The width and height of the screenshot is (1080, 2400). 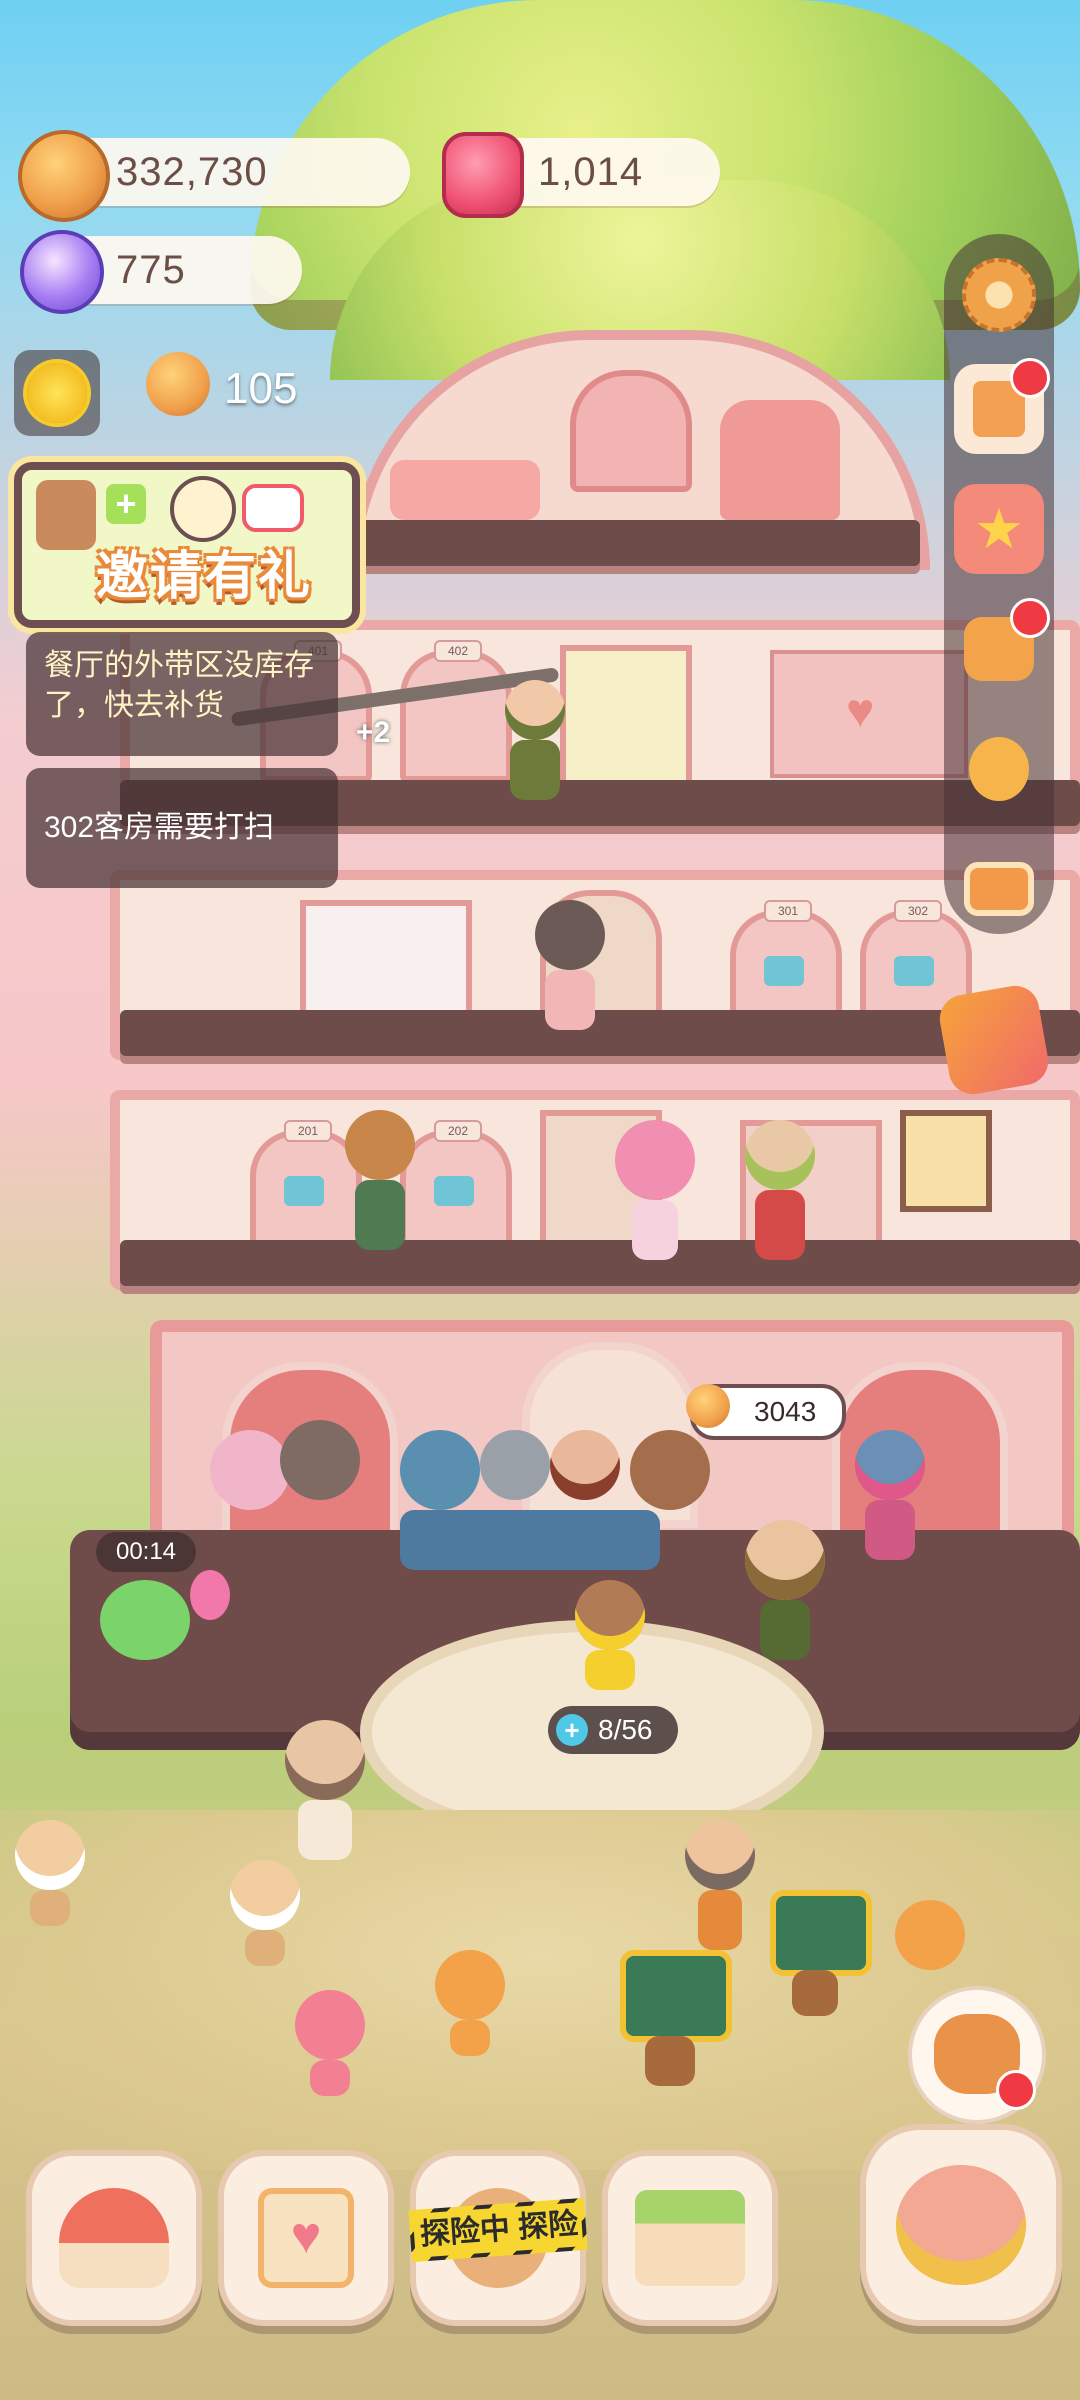 What do you see at coordinates (192, 172) in the screenshot?
I see `coins-value: 332,730` at bounding box center [192, 172].